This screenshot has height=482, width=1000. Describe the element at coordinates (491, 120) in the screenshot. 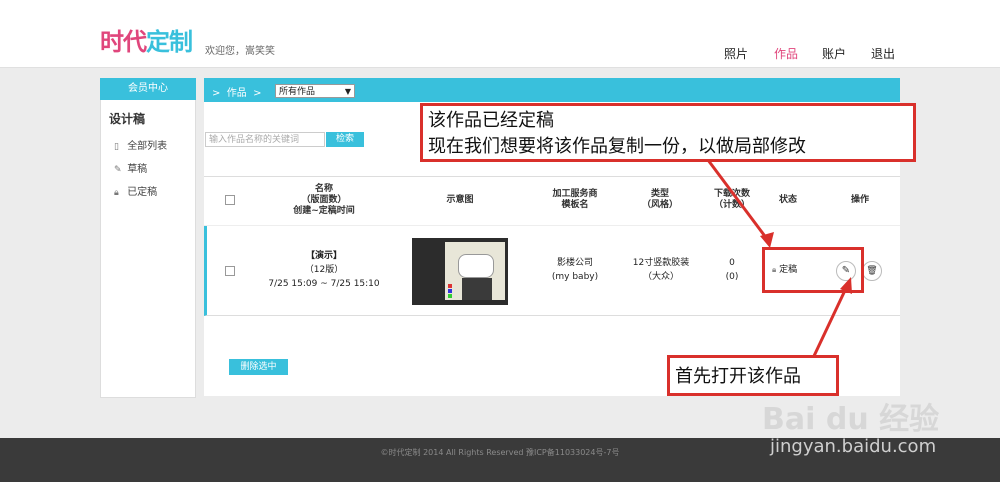

I see `annotation-1-line1: 该作品已经定稿` at that location.